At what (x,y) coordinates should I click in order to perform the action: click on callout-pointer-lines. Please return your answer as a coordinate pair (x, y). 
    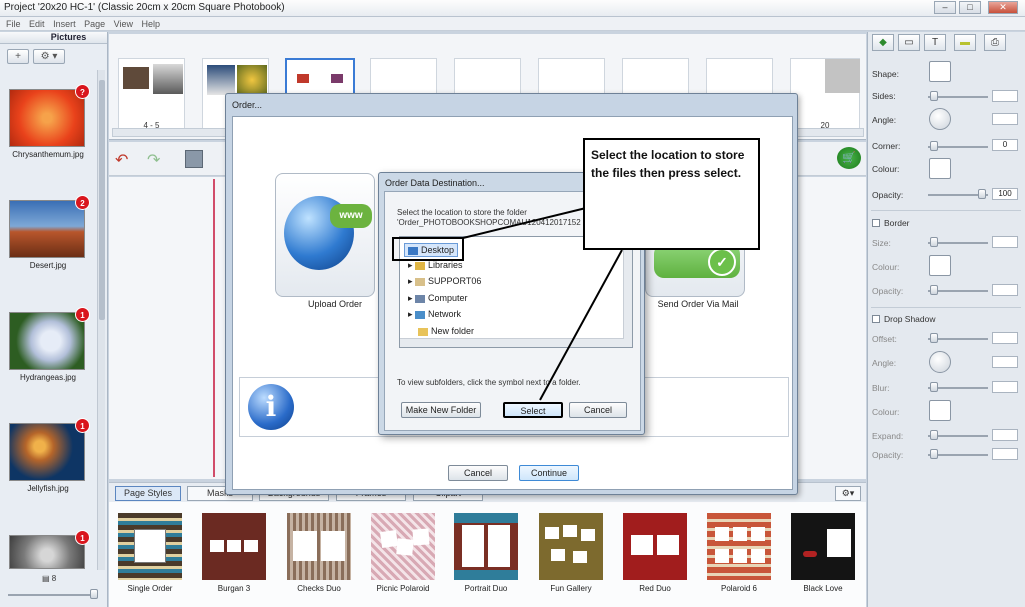
    Looking at the image, I should click on (507, 304).